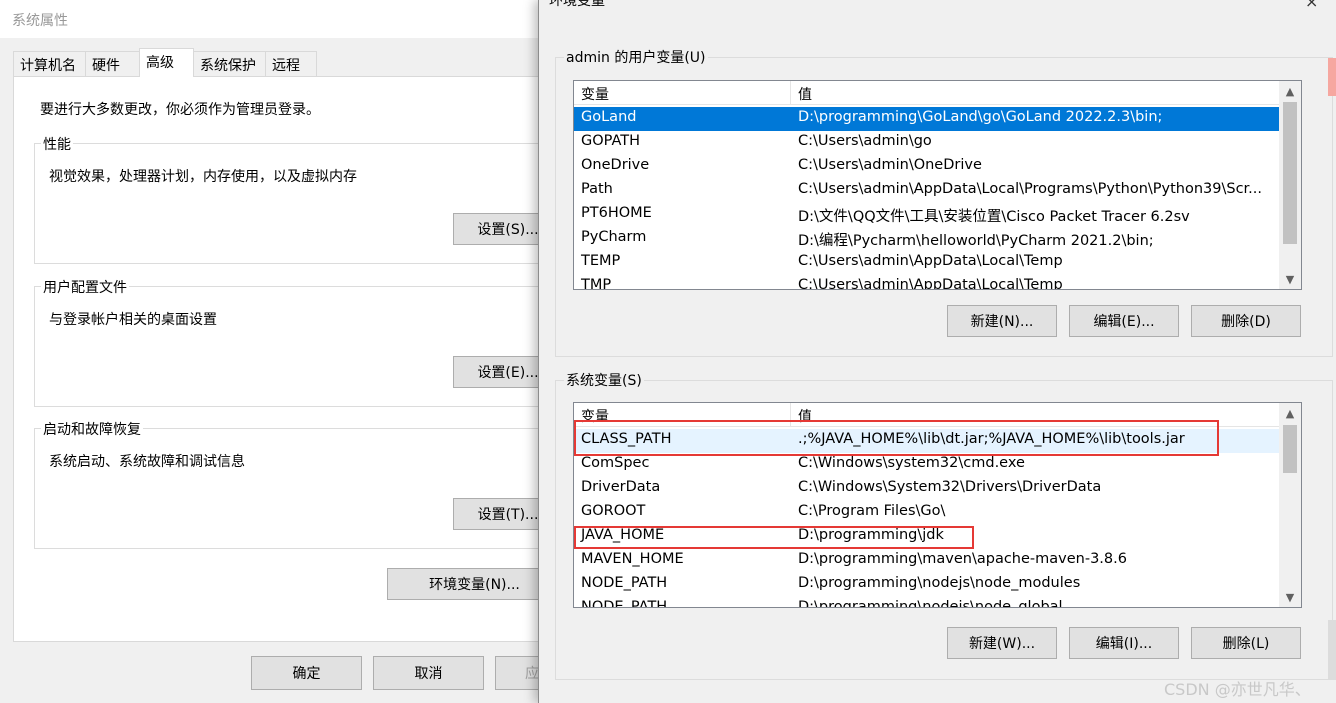 The width and height of the screenshot is (1336, 703). I want to click on var-value: C:\Users\admin\go, so click(865, 141).